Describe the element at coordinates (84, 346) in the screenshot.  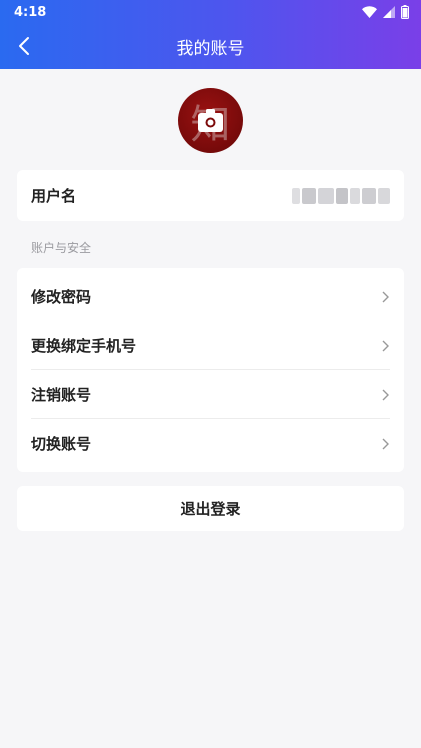
I see `change-phone-label: 更换绑定手机号` at that location.